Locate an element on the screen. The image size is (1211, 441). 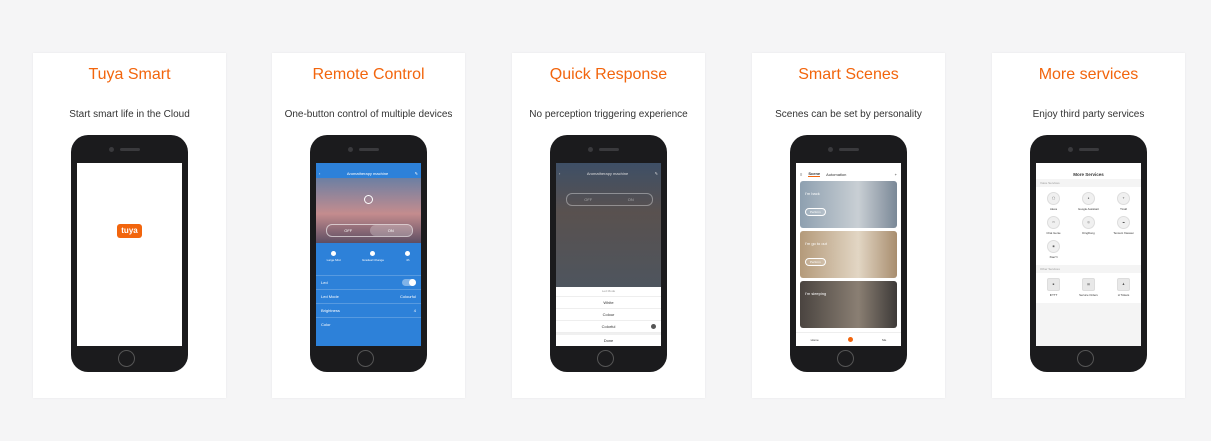
service-item: ● Google Assistant is located at coordinates (1088, 202).